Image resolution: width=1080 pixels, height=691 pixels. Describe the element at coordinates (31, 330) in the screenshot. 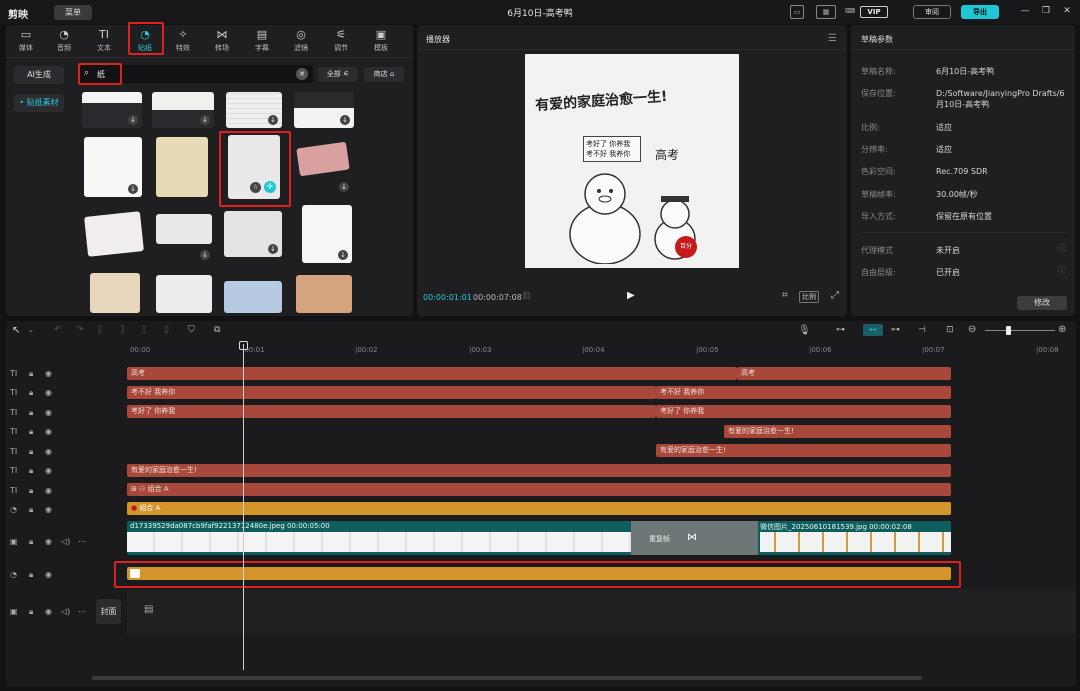

I see `chevron-down-icon: ⌄` at that location.